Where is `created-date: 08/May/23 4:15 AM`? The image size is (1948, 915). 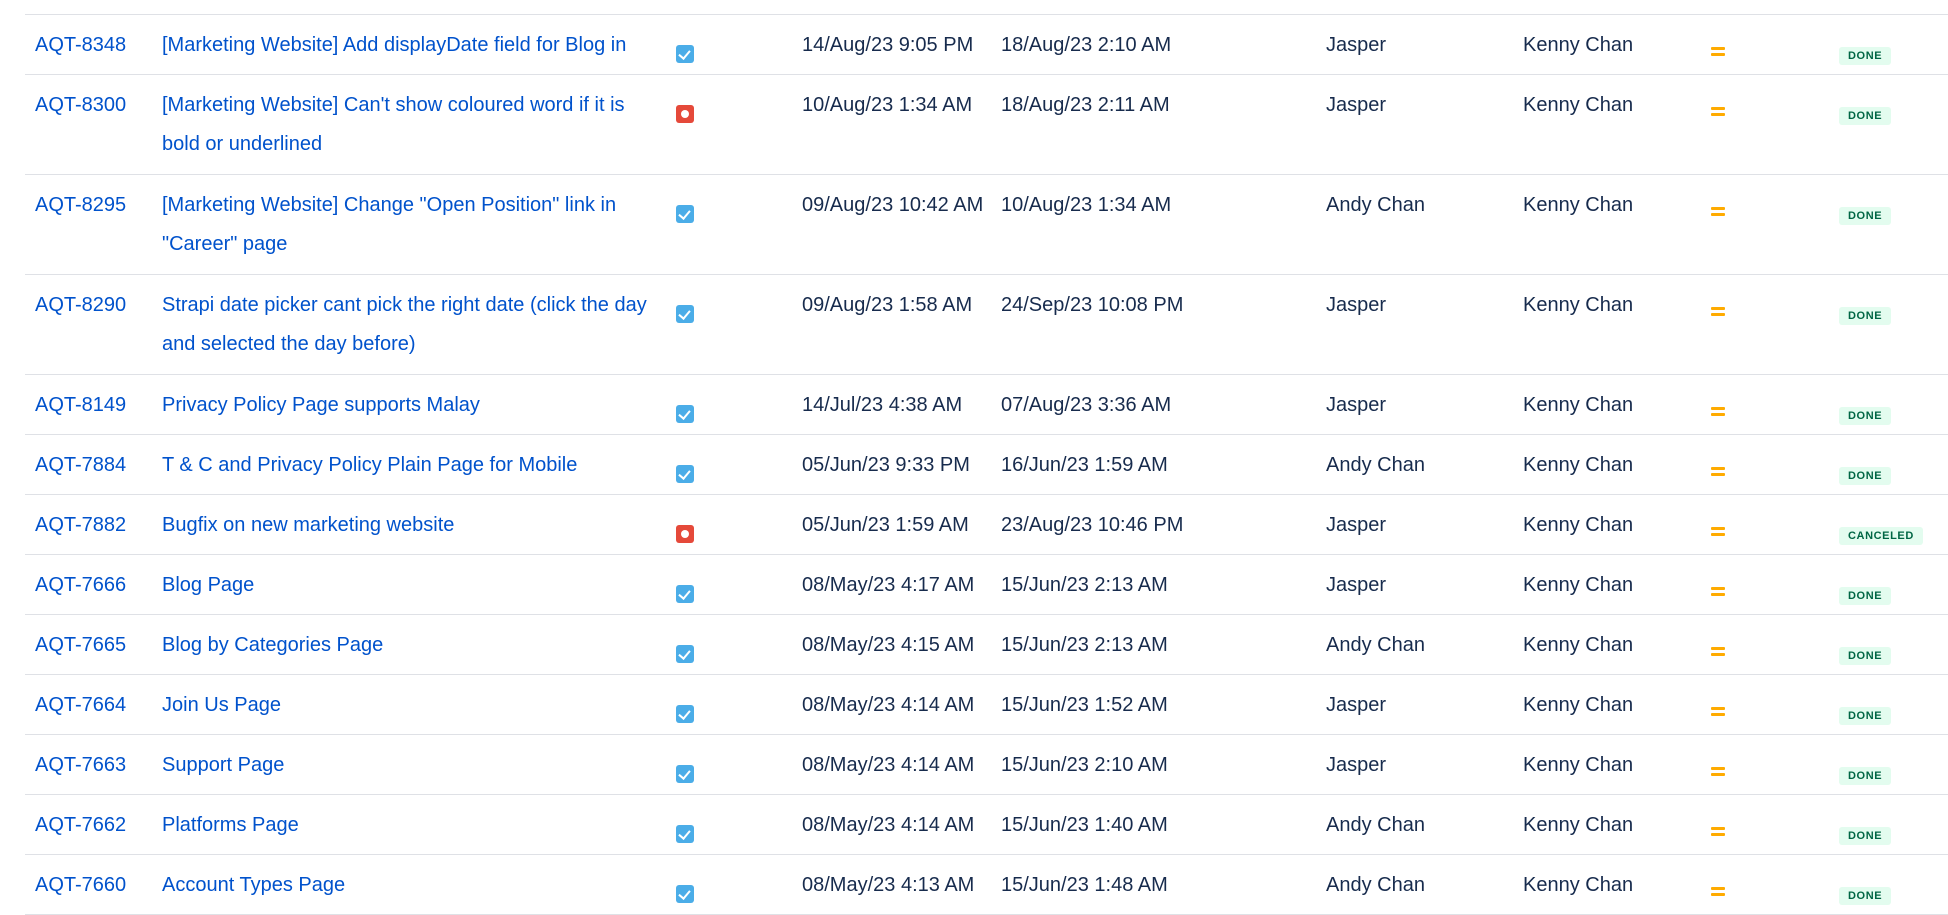 created-date: 08/May/23 4:15 AM is located at coordinates (888, 645).